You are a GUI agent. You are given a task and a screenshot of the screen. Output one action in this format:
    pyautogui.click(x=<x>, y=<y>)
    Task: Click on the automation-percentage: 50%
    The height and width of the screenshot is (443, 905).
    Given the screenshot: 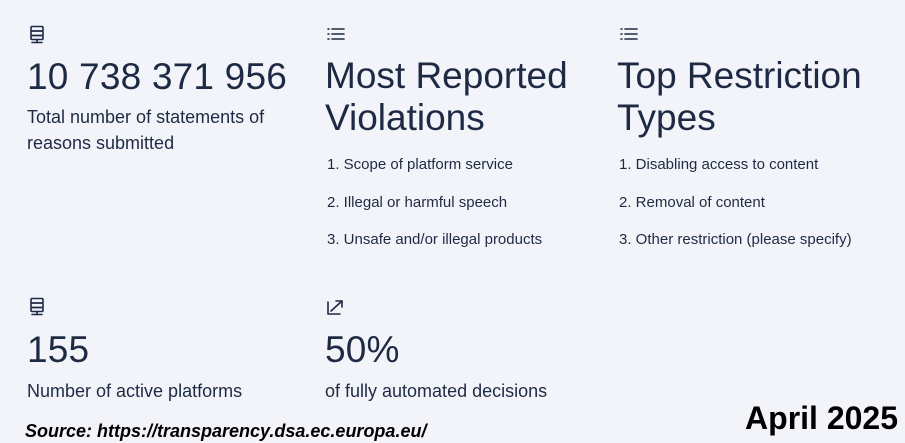 What is the action you would take?
    pyautogui.click(x=362, y=349)
    